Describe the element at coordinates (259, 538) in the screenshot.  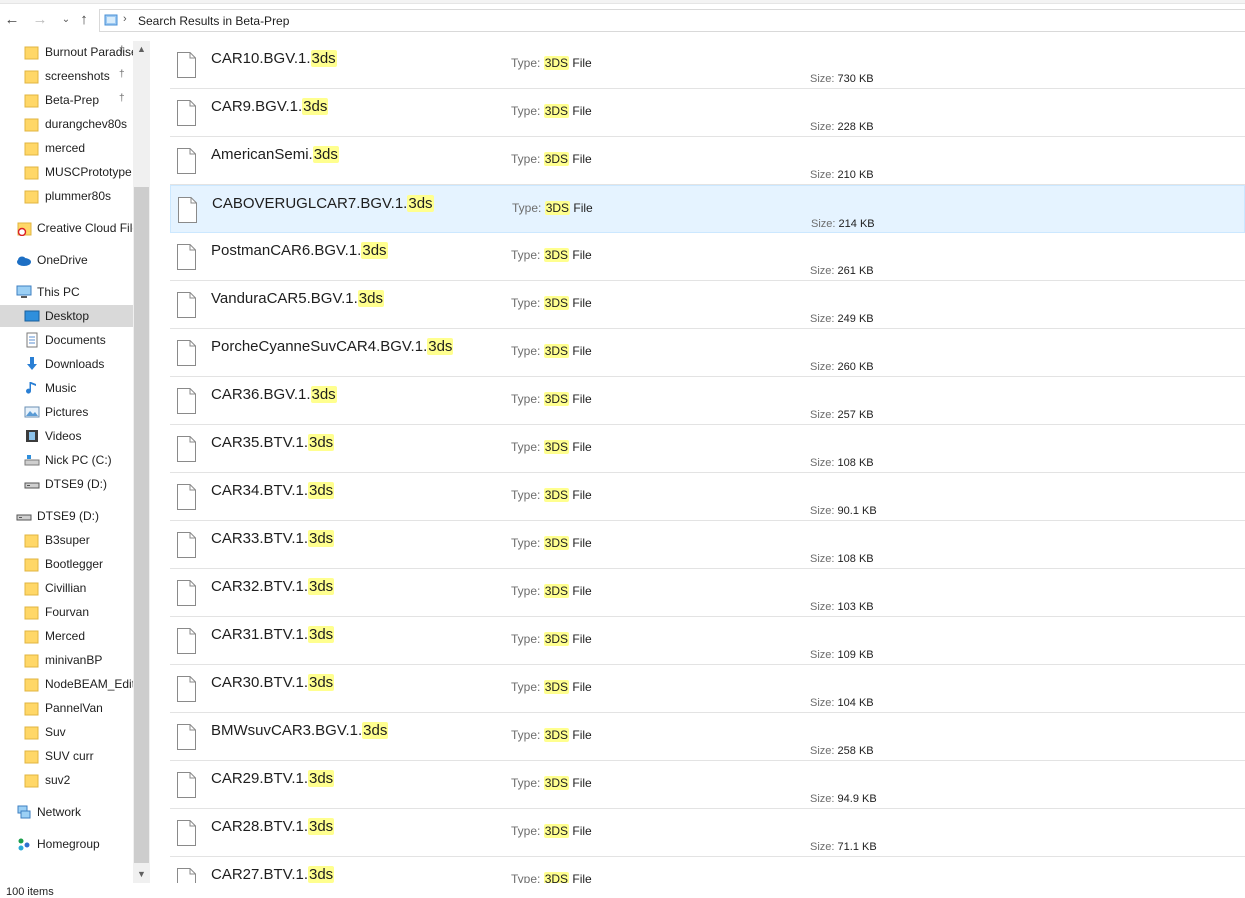
I see `file-name-stem: CAR33.BTV.1.` at that location.